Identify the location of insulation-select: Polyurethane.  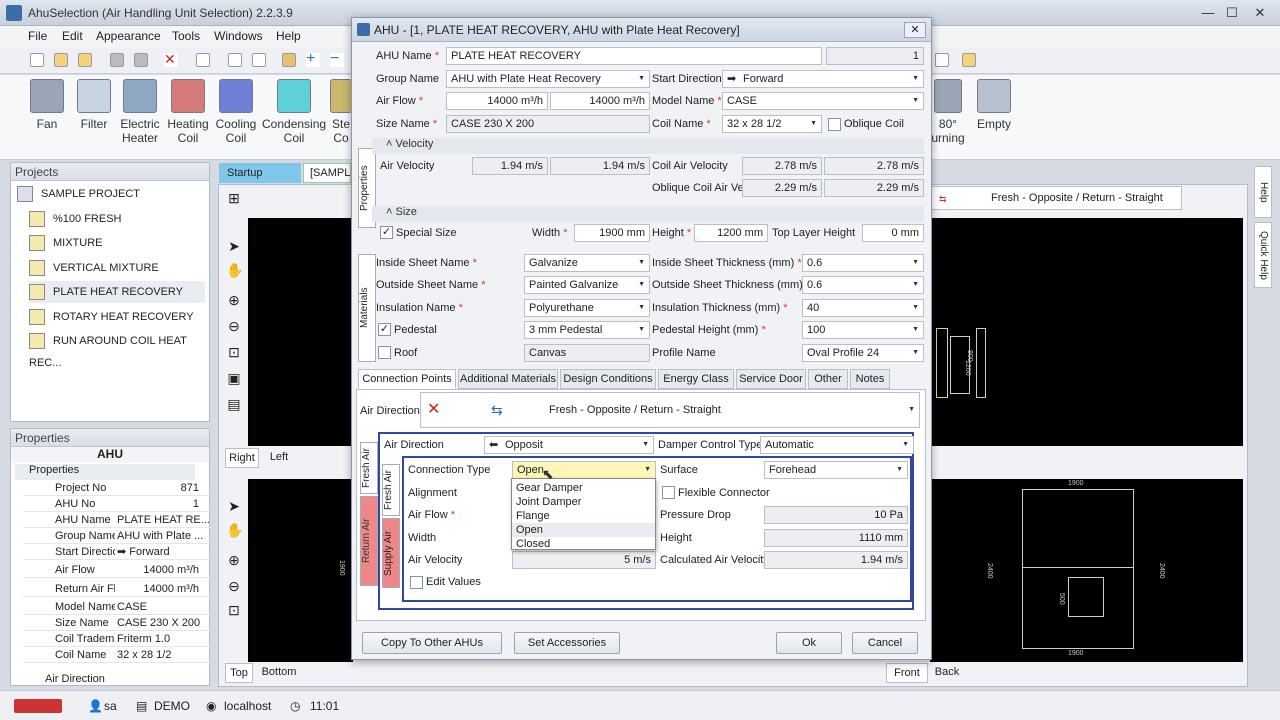
(587, 308).